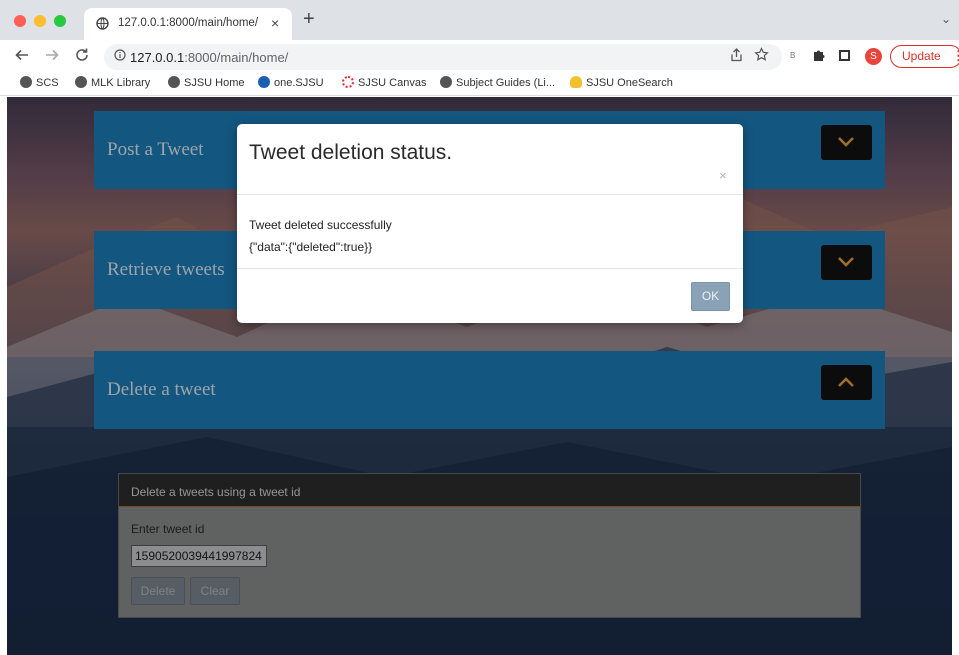 This screenshot has width=959, height=655. What do you see at coordinates (22, 57) in the screenshot?
I see `back-arrow-icon` at bounding box center [22, 57].